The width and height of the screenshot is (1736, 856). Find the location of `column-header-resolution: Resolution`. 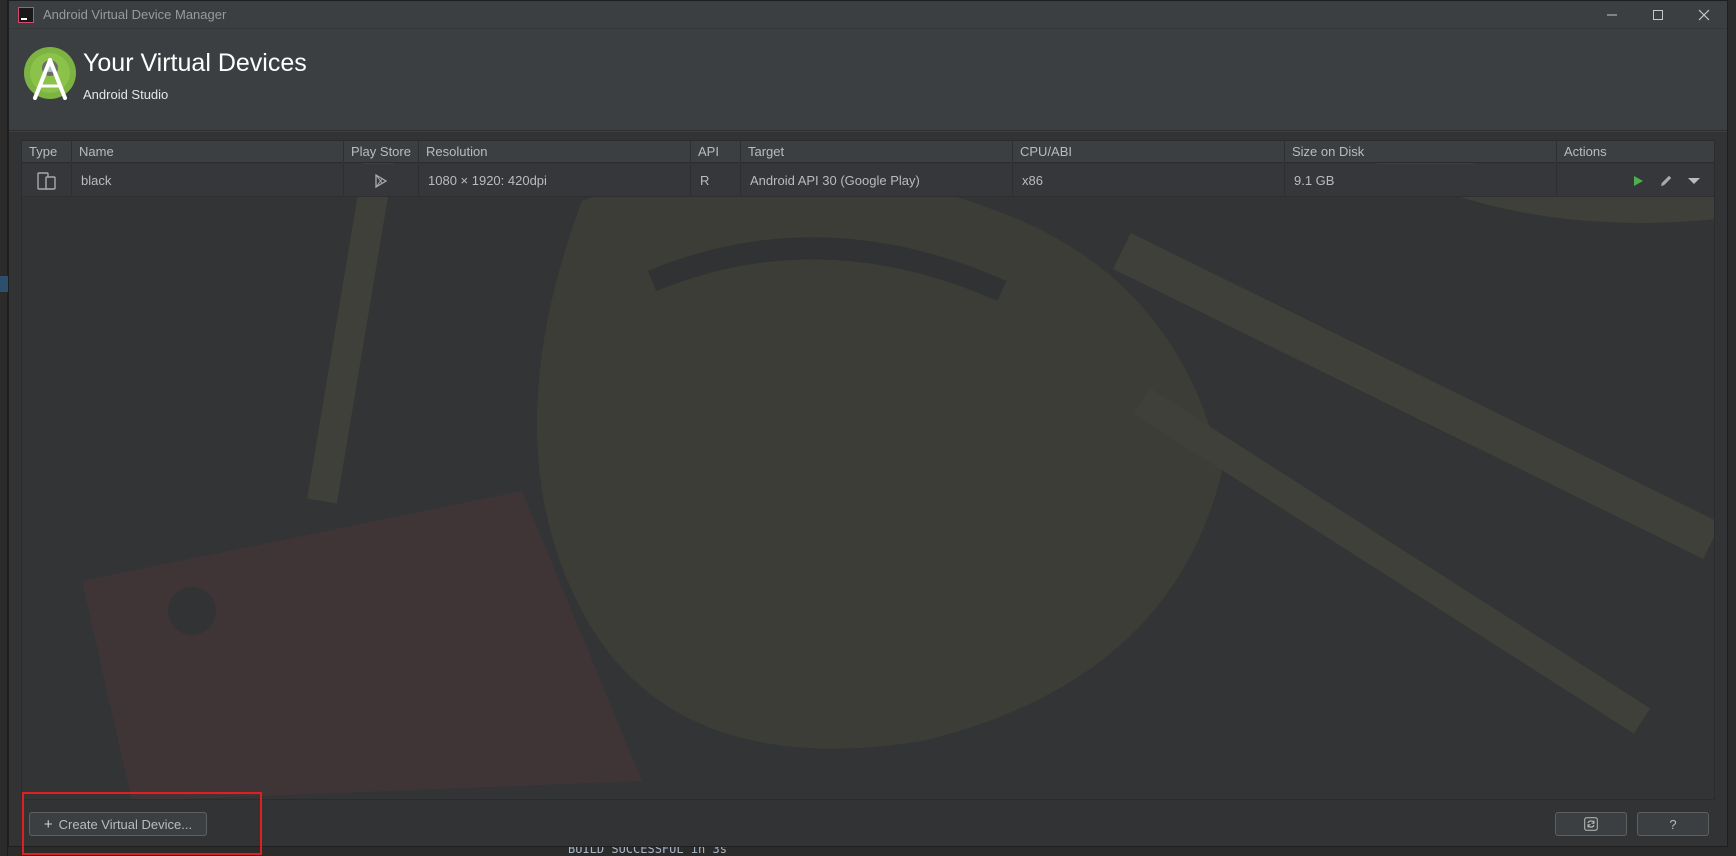

column-header-resolution: Resolution is located at coordinates (555, 152).